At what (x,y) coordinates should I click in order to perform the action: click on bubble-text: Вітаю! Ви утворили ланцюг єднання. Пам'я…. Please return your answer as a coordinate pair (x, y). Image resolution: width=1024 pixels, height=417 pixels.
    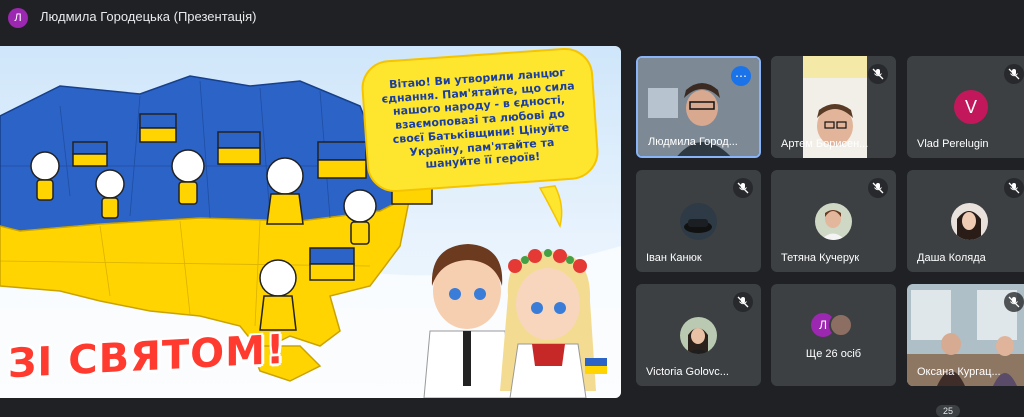
    Looking at the image, I should click on (478, 118).